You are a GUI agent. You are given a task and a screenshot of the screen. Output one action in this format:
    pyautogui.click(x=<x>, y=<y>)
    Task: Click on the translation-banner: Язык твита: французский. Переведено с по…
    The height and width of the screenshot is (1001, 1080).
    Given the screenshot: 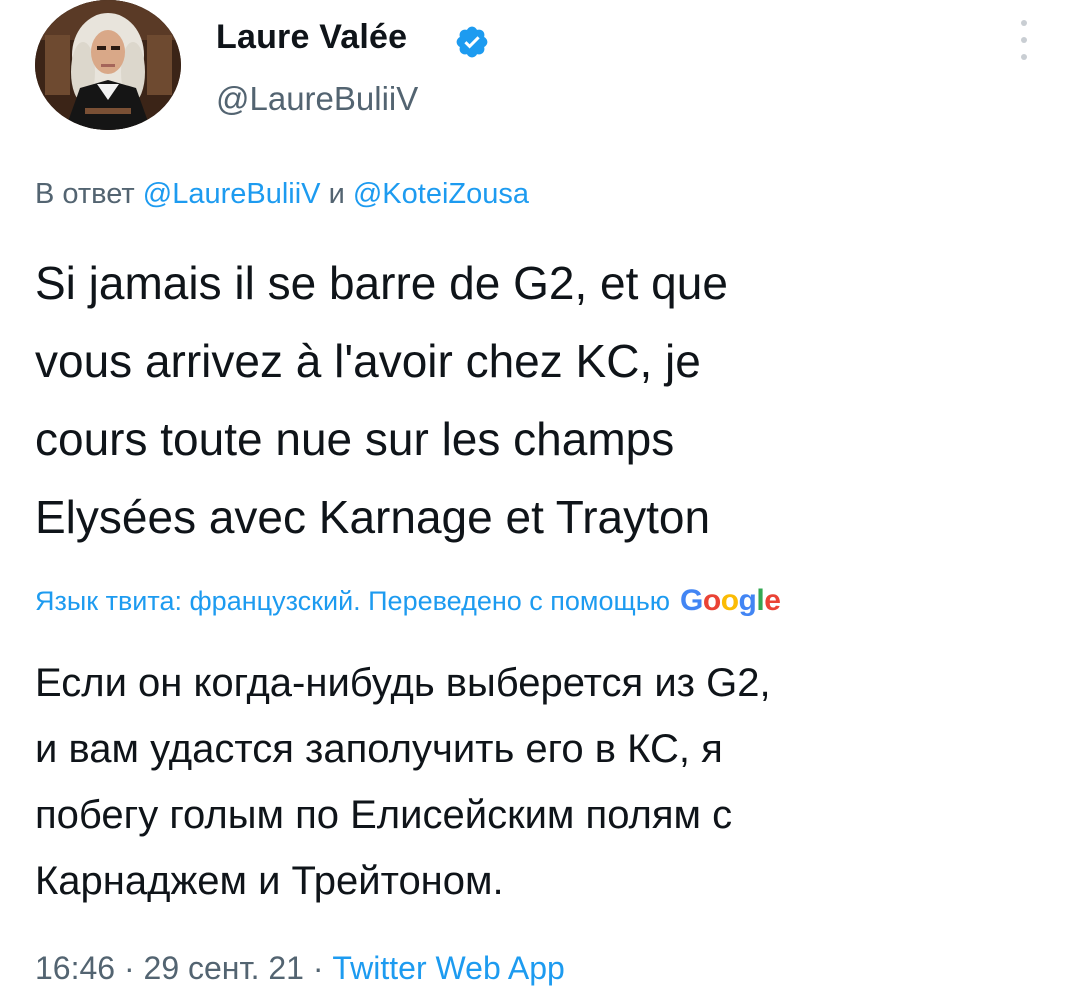 What is the action you would take?
    pyautogui.click(x=408, y=601)
    